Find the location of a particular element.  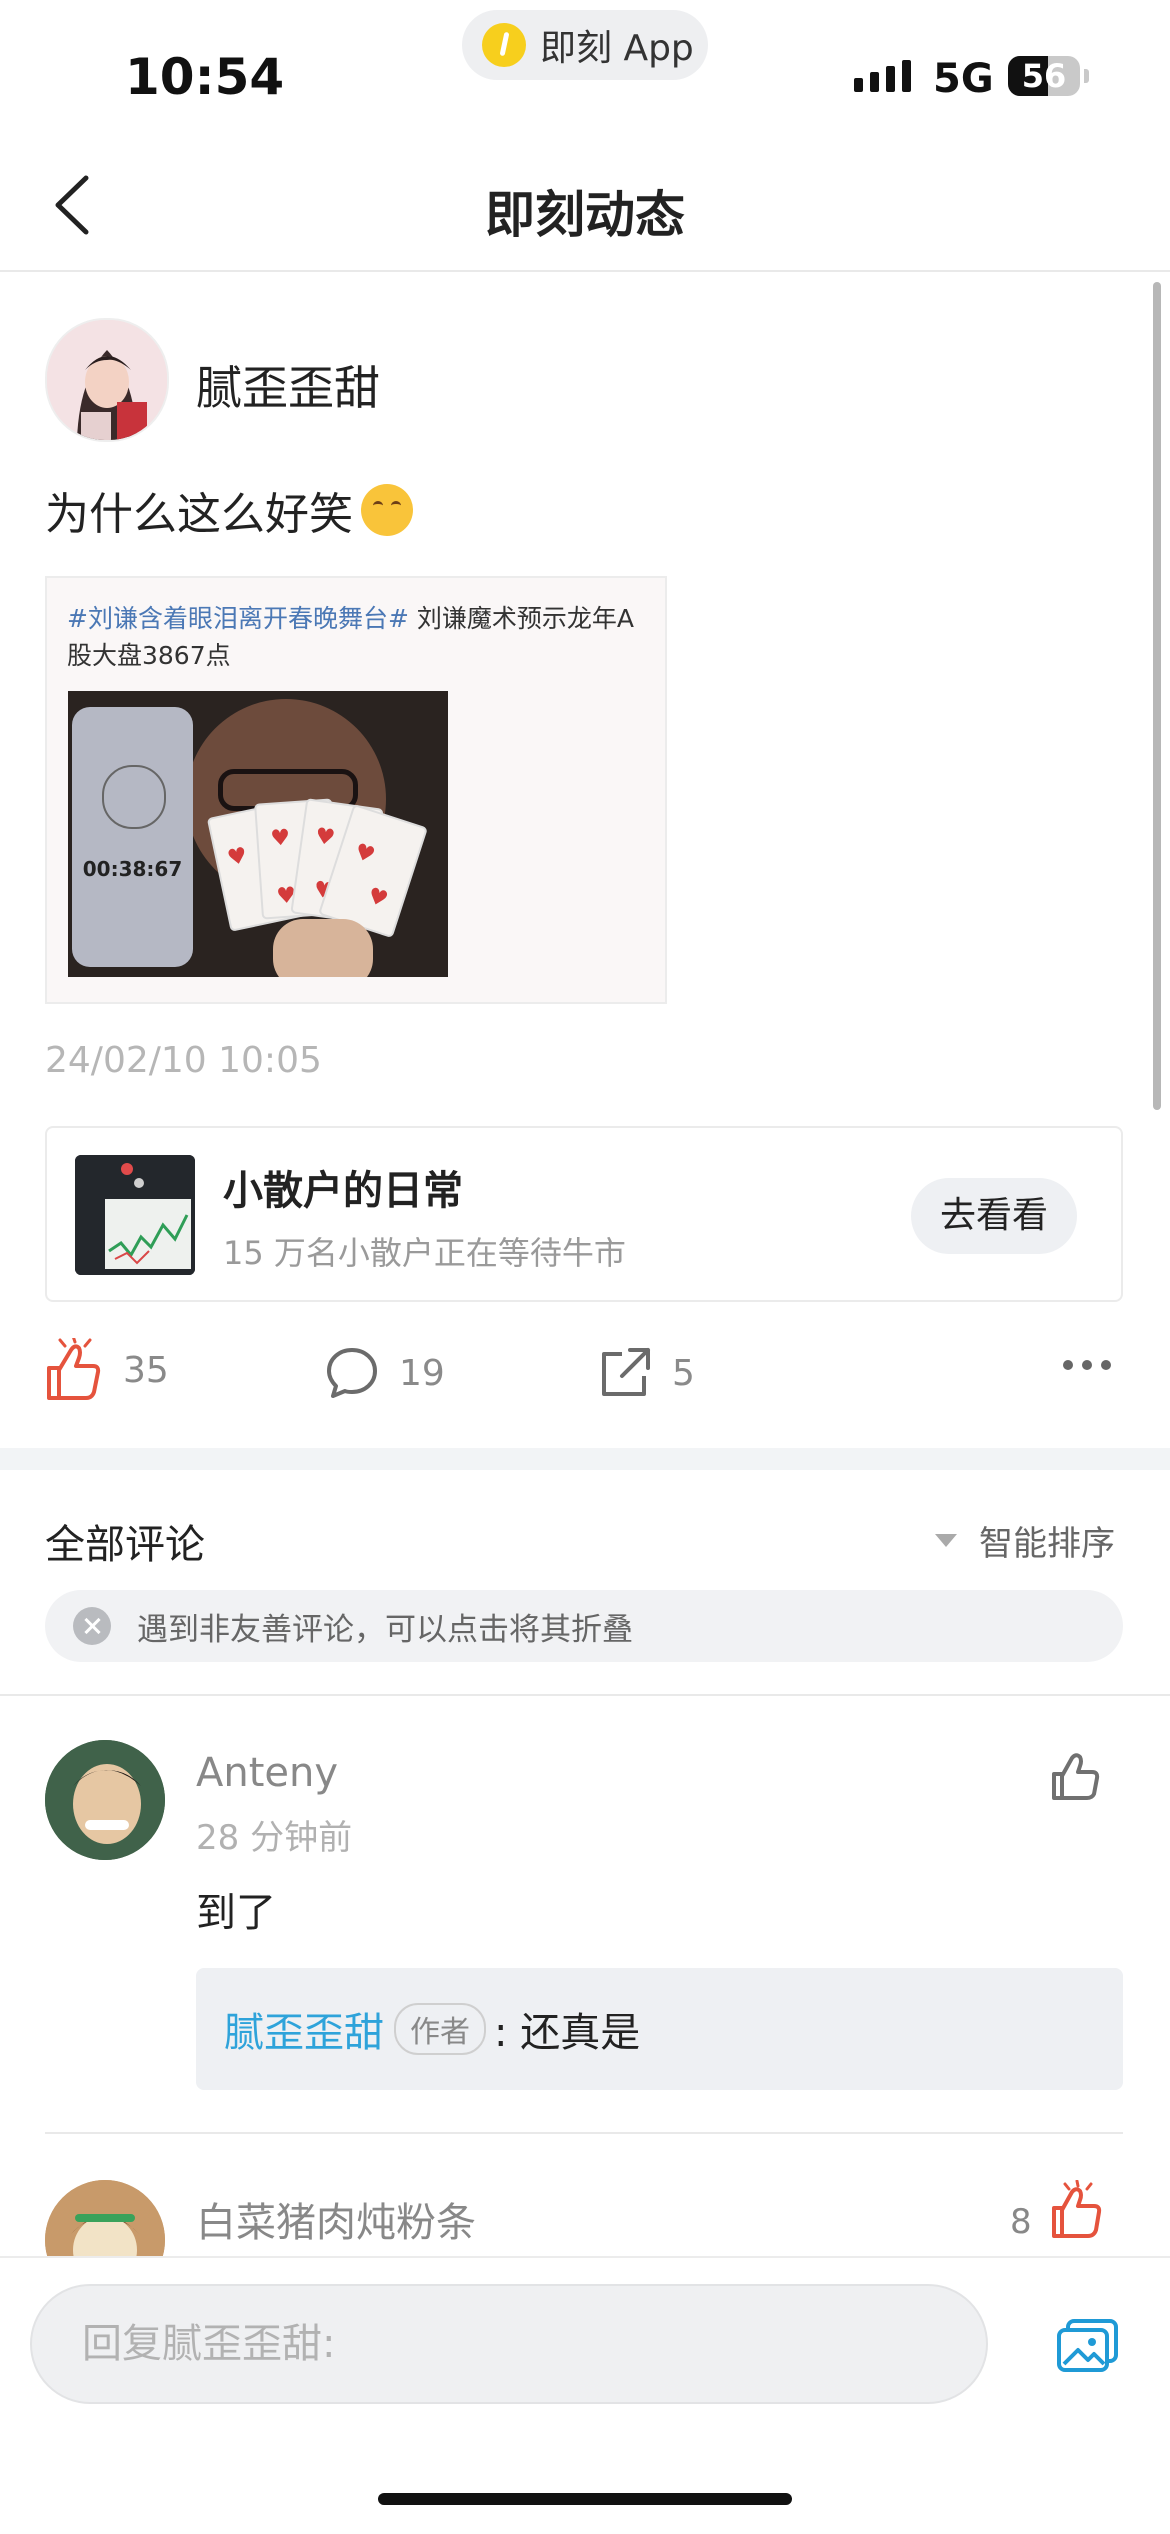

comment-count: 19 is located at coordinates (422, 1373).